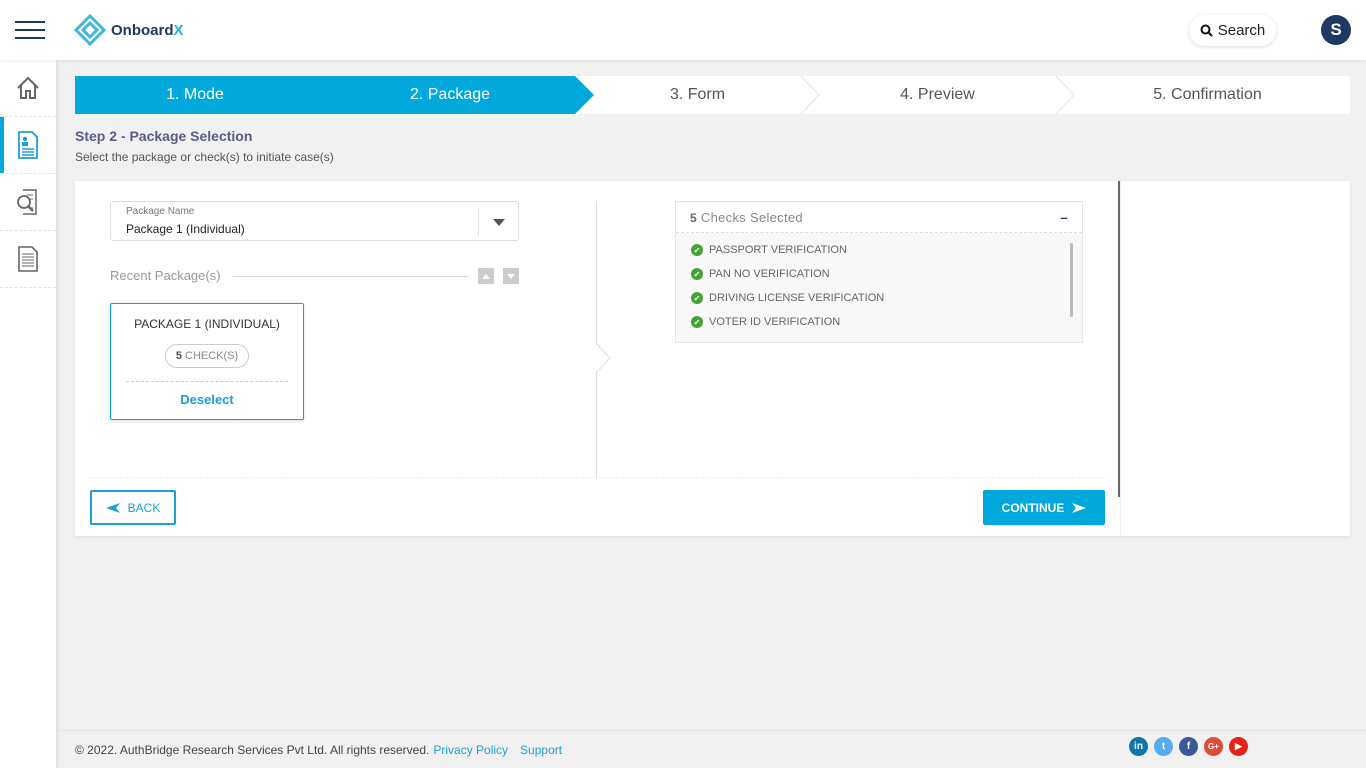  I want to click on step-mode: 1. Mode, so click(204, 95).